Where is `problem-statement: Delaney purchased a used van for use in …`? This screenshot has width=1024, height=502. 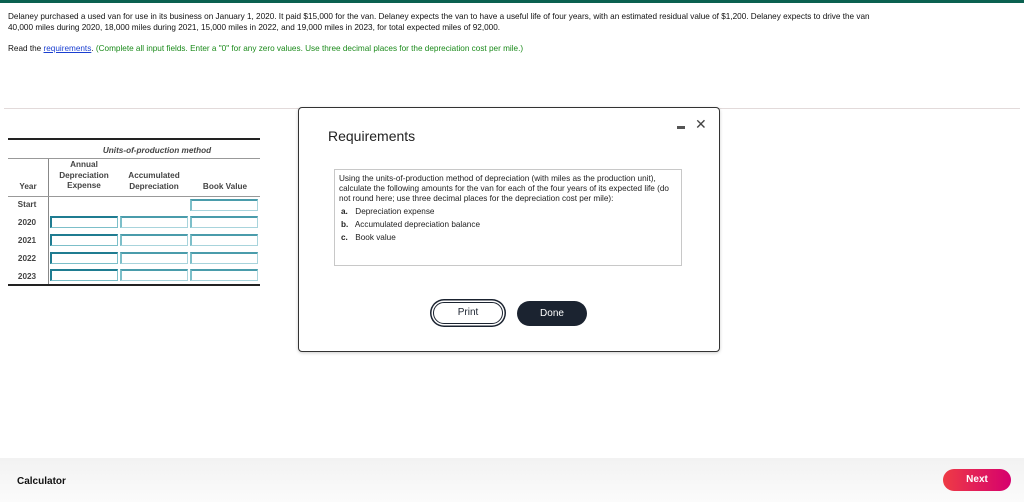 problem-statement: Delaney purchased a used van for use in … is located at coordinates (508, 22).